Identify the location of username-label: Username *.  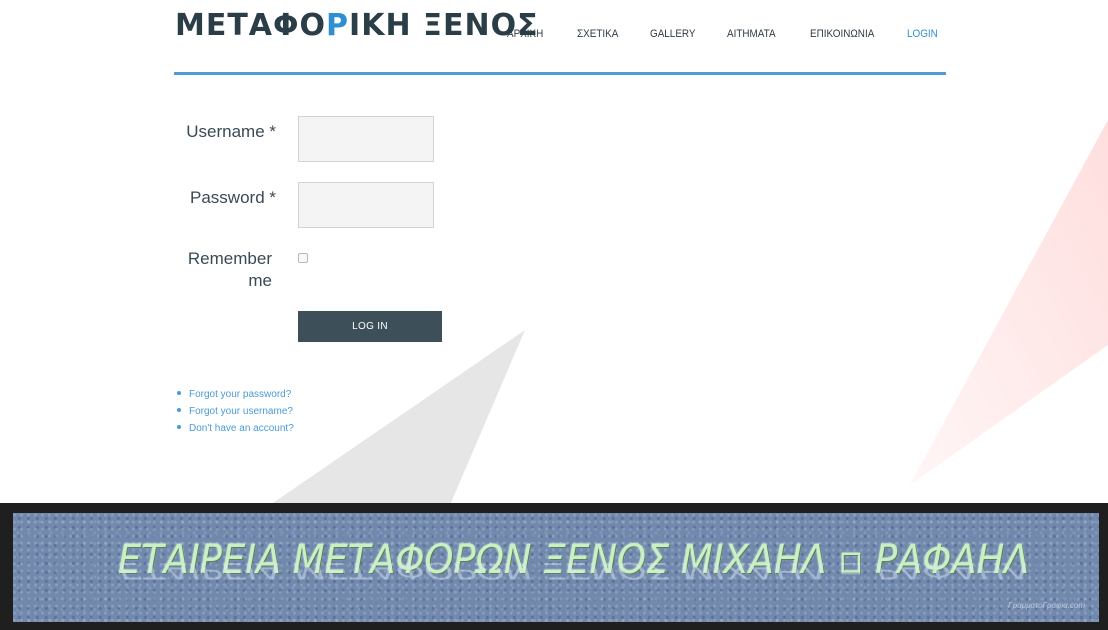
(231, 131).